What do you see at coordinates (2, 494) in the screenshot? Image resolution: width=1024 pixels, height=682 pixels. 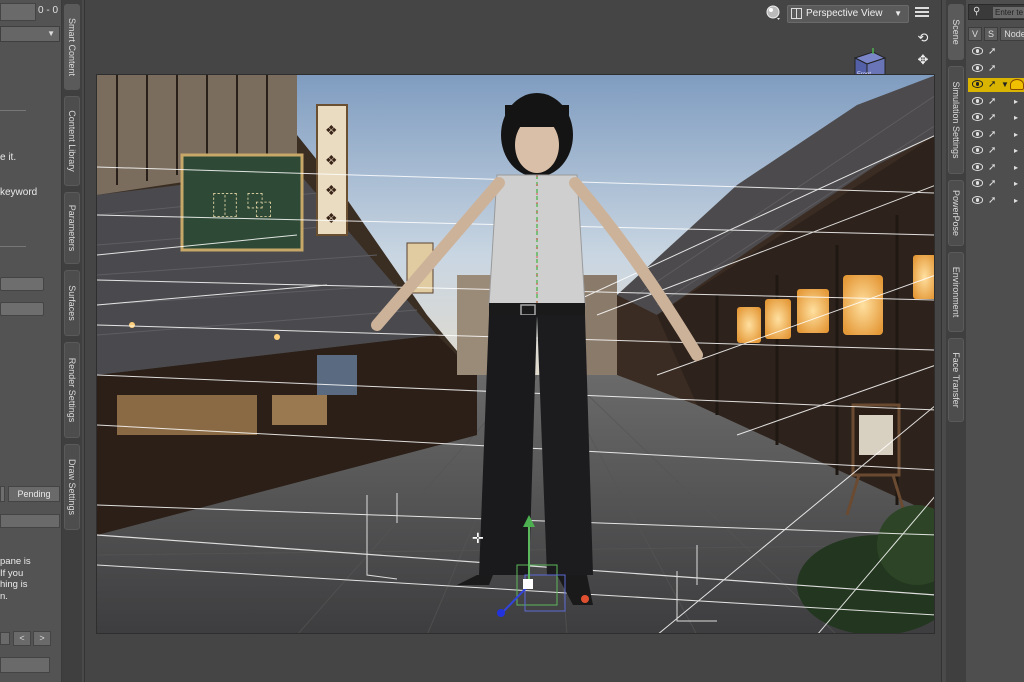 I see `status-tab` at bounding box center [2, 494].